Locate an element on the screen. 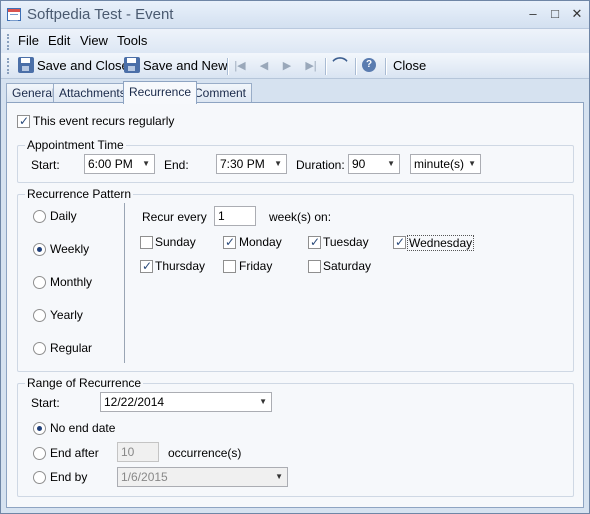  saturday-checkbox is located at coordinates (314, 266).